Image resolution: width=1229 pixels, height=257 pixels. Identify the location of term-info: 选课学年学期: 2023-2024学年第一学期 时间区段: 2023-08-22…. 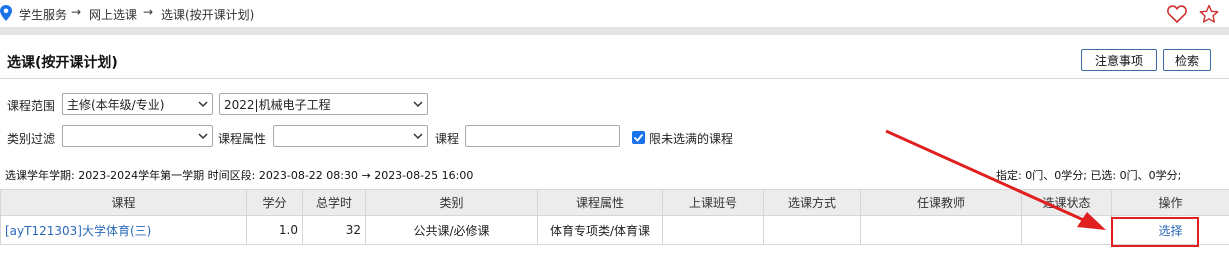
(239, 175).